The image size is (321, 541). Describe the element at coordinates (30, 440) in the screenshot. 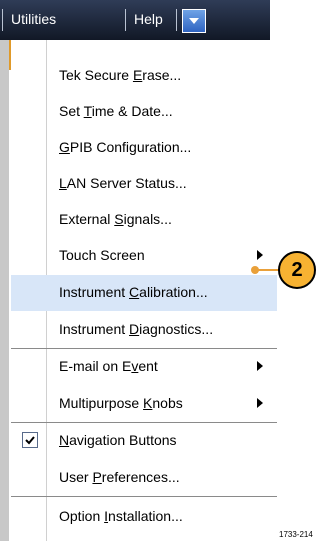

I see `checkmark-icon` at that location.